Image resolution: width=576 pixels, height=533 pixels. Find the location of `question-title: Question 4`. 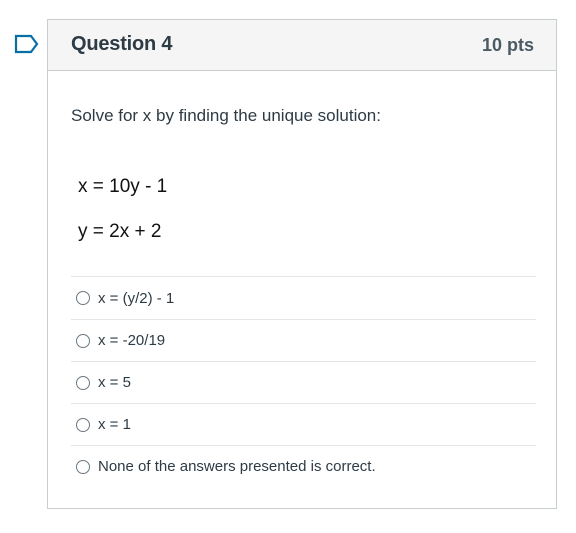

question-title: Question 4 is located at coordinates (122, 44).